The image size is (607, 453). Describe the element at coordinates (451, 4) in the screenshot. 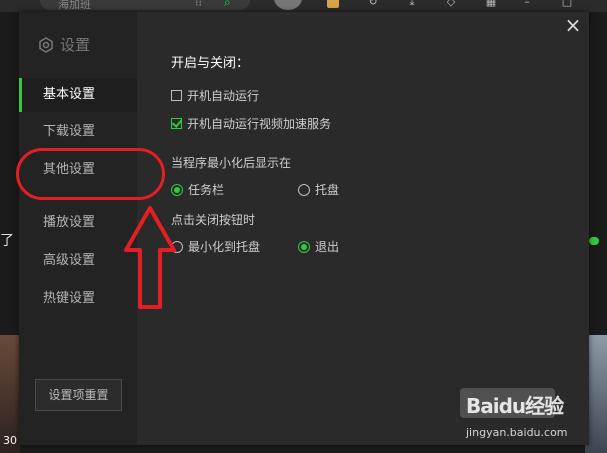

I see `skin-icon: ◇` at that location.